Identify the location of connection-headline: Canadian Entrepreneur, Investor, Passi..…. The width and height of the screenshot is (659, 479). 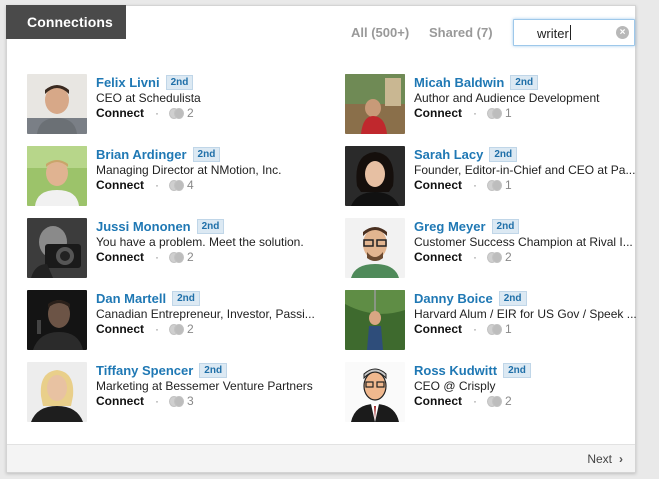
(205, 314).